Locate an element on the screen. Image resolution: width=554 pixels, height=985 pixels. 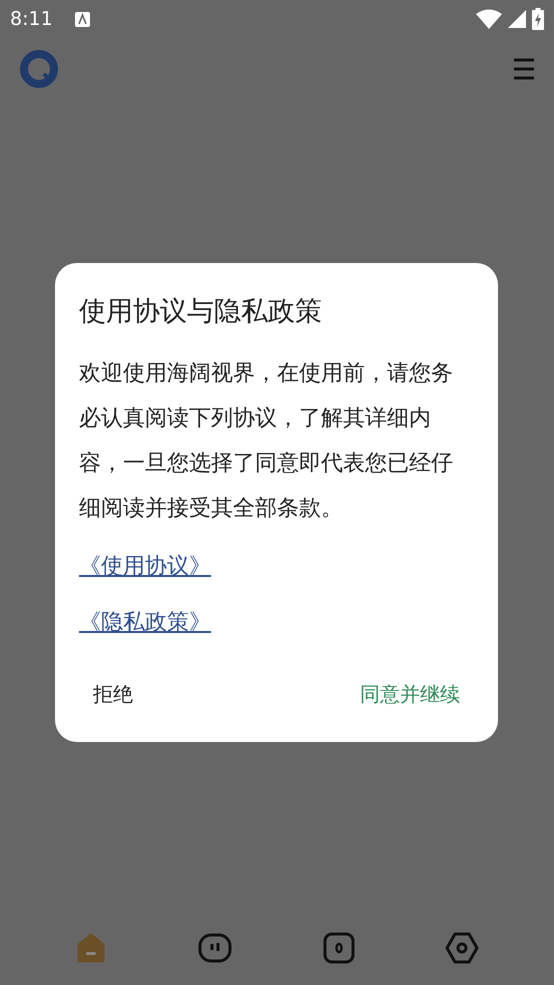
counter-icon is located at coordinates (339, 948).